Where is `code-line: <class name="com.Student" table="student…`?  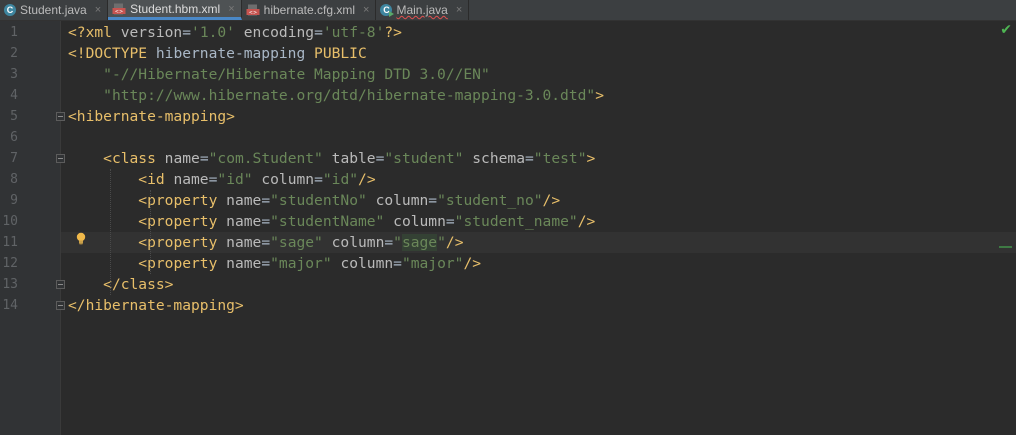
code-line: <class name="com.Student" table="student… is located at coordinates (538, 158).